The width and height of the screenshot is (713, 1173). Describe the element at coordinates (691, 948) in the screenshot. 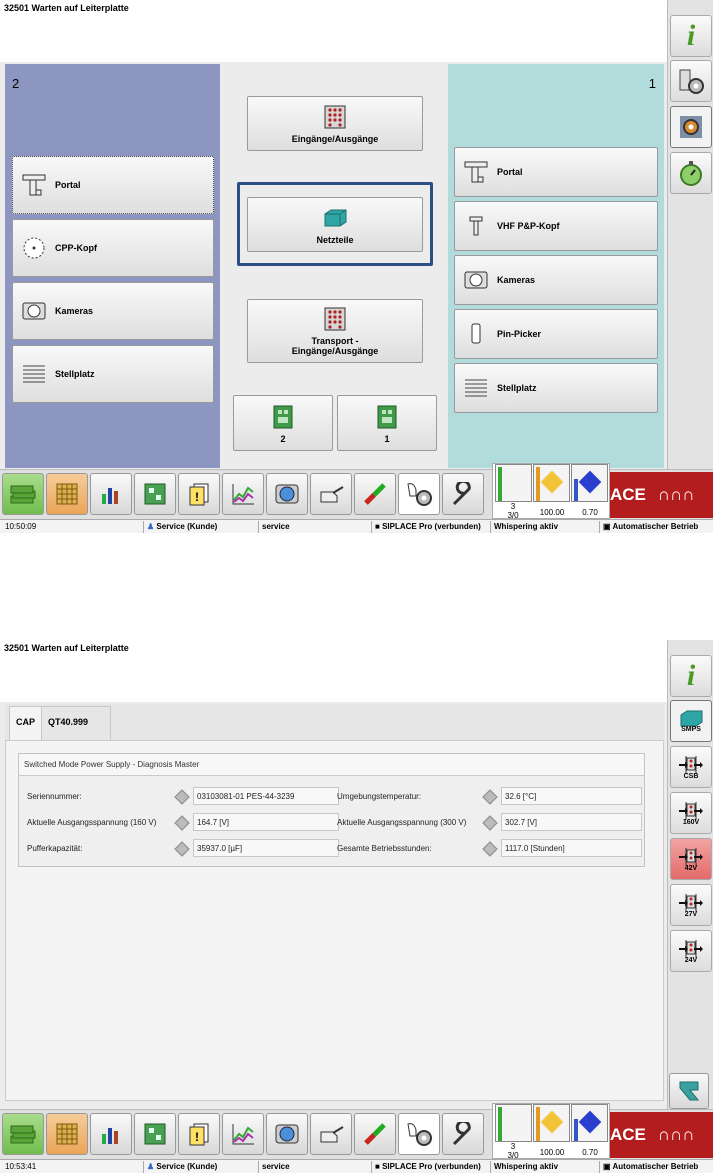

I see `supply-line-icon` at that location.